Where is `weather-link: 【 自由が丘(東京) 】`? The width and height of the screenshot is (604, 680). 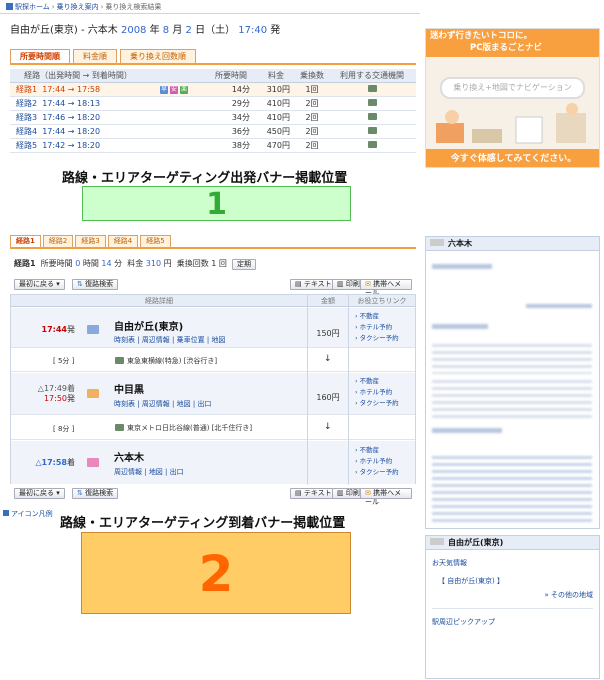 weather-link: 【 自由が丘(東京) 】 is located at coordinates (512, 581).